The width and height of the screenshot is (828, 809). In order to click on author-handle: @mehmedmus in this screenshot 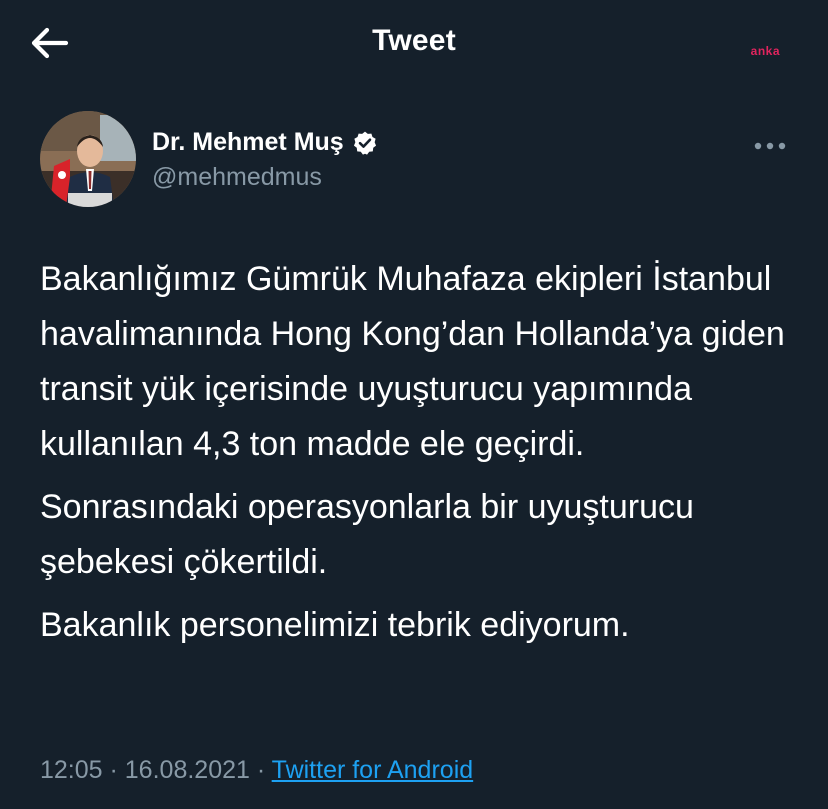, I will do `click(237, 177)`.